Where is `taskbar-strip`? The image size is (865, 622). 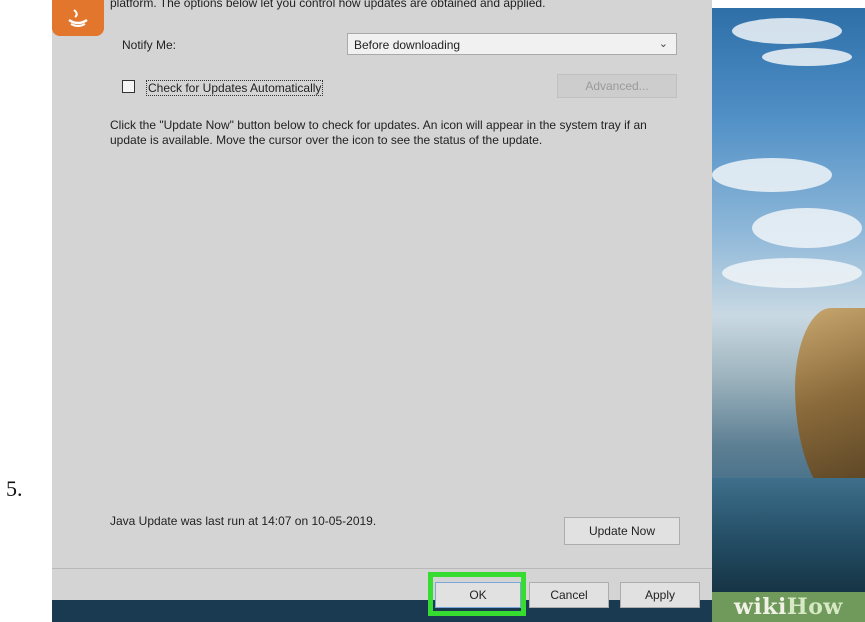 taskbar-strip is located at coordinates (382, 611).